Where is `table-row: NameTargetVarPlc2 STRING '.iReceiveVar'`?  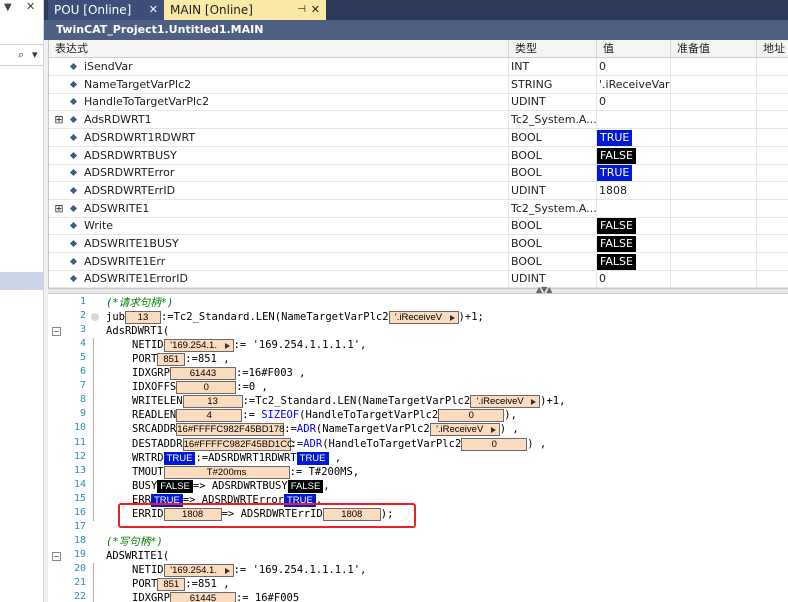
table-row: NameTargetVarPlc2 STRING '.iReceiveVar' is located at coordinates (418, 84).